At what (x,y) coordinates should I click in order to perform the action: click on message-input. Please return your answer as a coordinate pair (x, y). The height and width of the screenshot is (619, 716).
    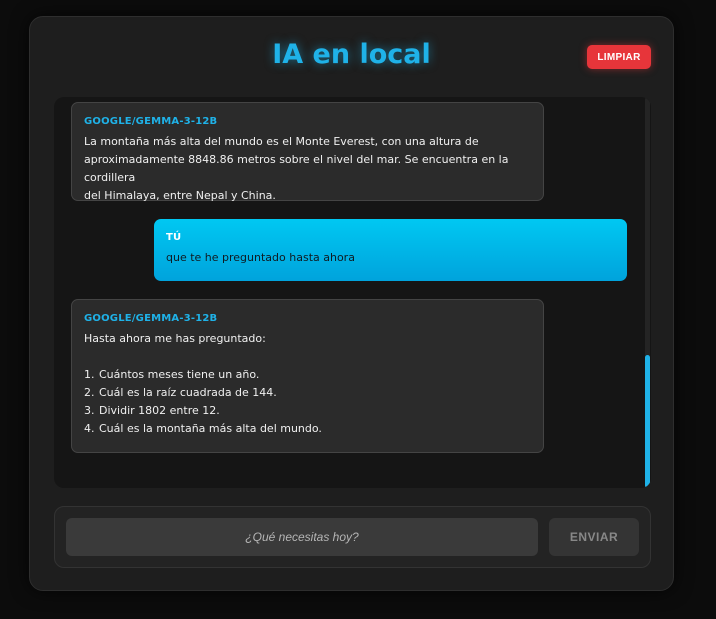
    Looking at the image, I should click on (302, 537).